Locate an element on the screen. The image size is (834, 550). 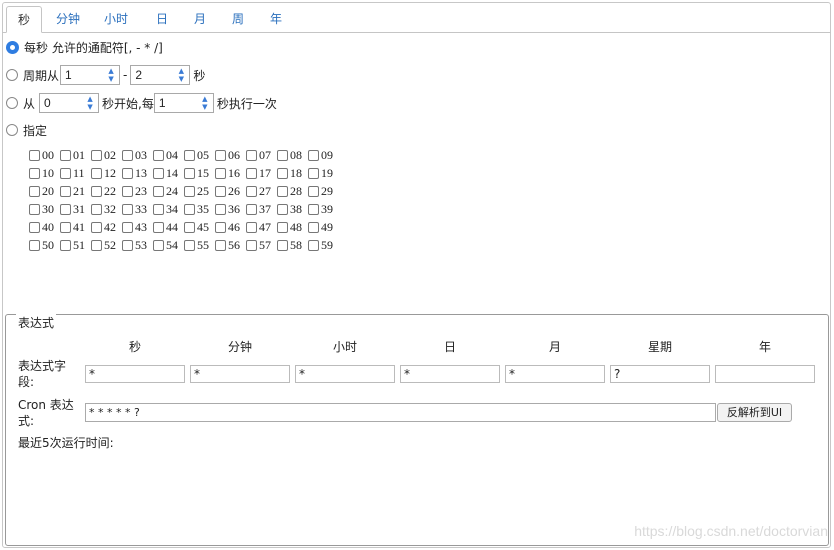
second-checkbox-30: 30 is located at coordinates (41, 209).